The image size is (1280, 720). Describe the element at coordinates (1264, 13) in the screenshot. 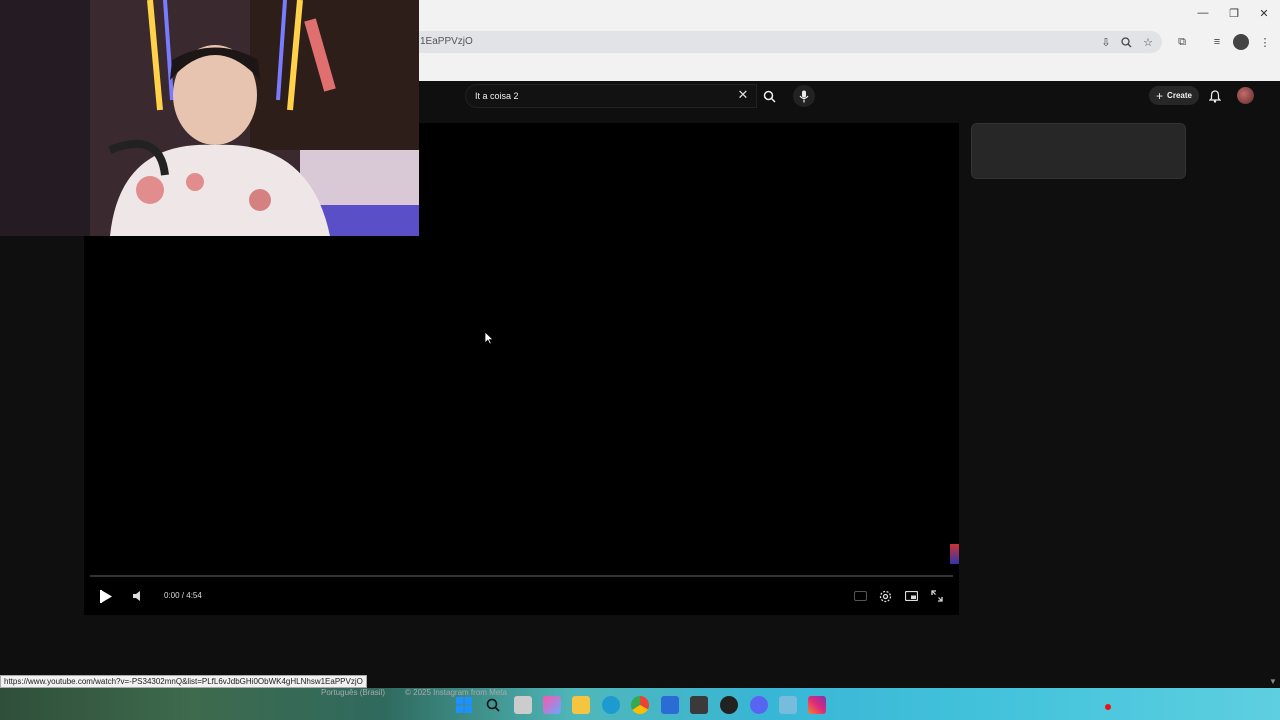

I see `close-window-icon: ✕` at that location.